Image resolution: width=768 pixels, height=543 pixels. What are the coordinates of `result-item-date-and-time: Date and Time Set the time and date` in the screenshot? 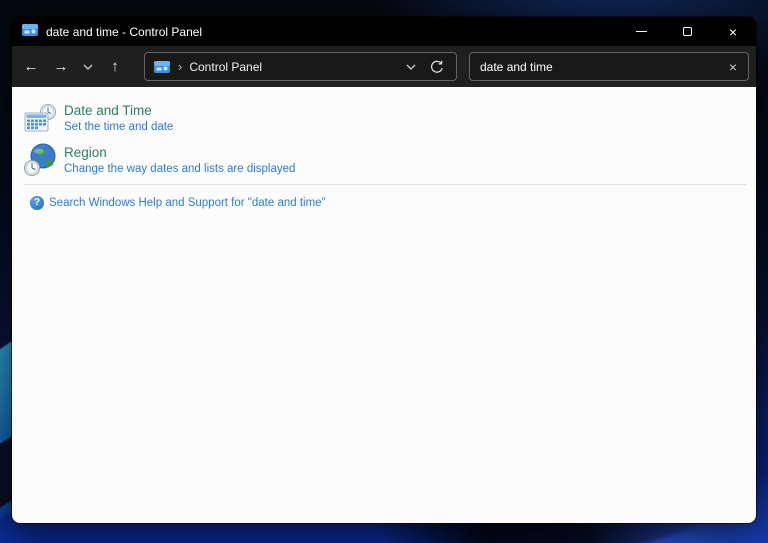 It's located at (385, 118).